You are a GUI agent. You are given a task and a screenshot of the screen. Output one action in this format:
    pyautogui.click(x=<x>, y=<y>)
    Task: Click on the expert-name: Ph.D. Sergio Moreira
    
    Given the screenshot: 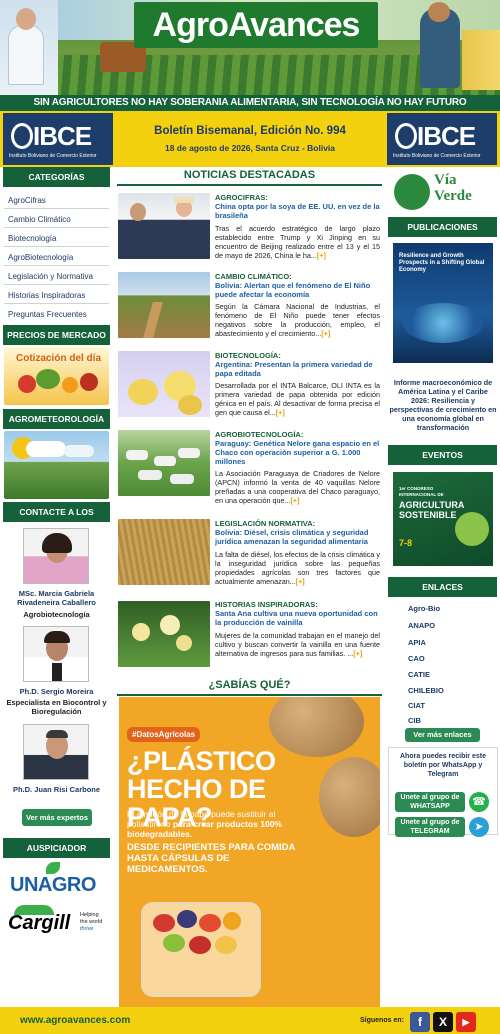 What is the action you would take?
    pyautogui.click(x=56, y=691)
    